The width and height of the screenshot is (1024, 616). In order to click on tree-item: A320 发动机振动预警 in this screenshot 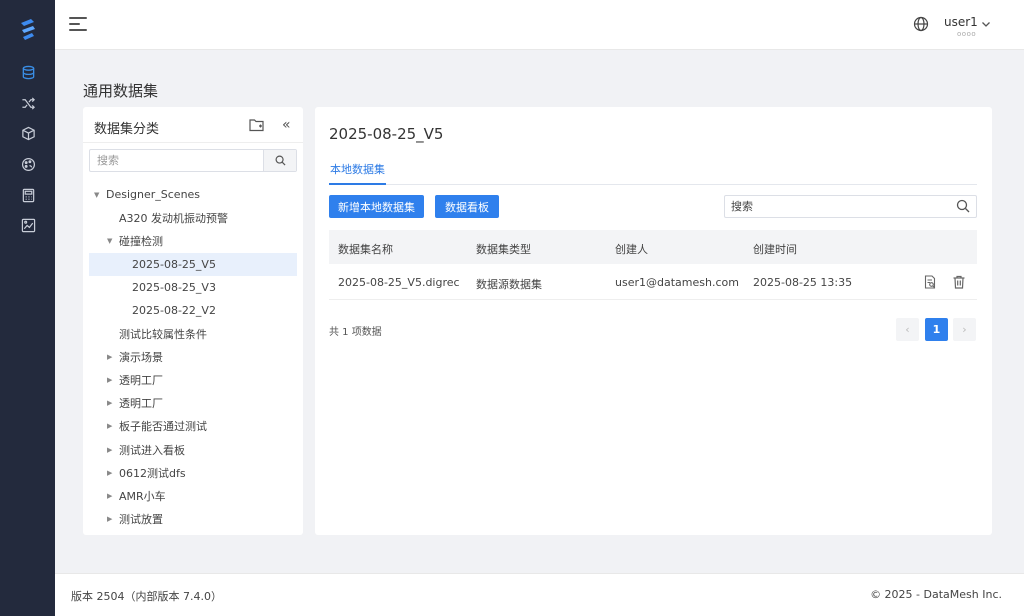, I will do `click(193, 217)`.